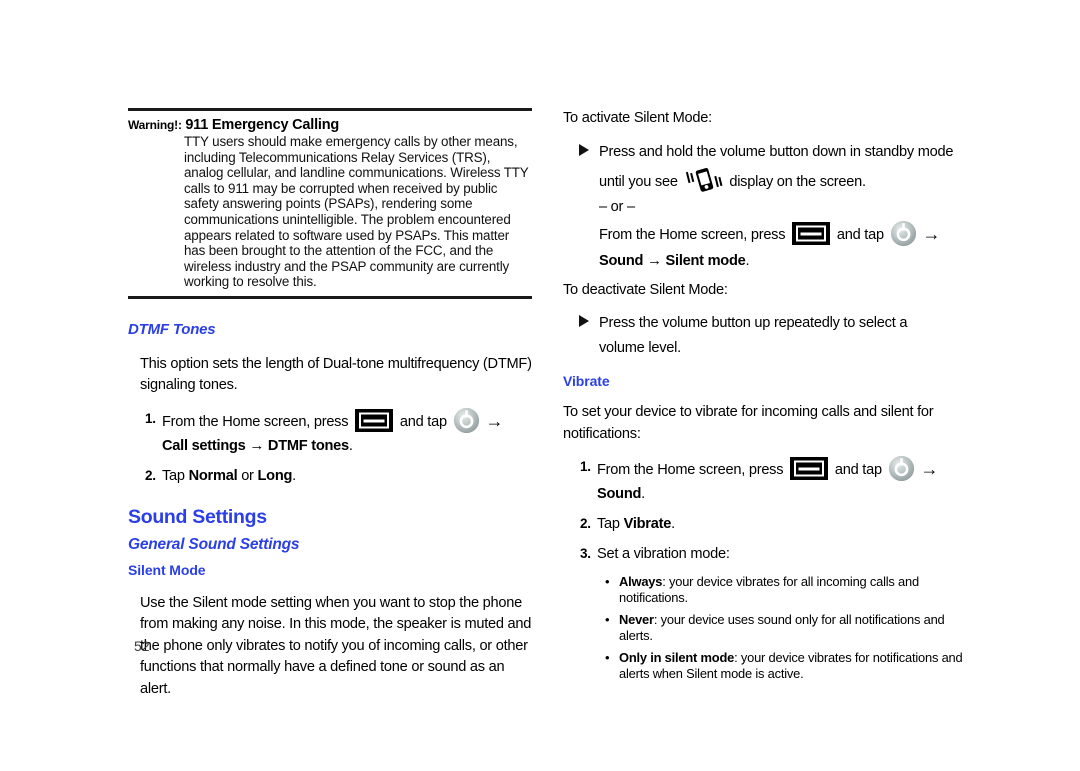 The width and height of the screenshot is (1080, 771). I want to click on step-number: 3., so click(585, 553).